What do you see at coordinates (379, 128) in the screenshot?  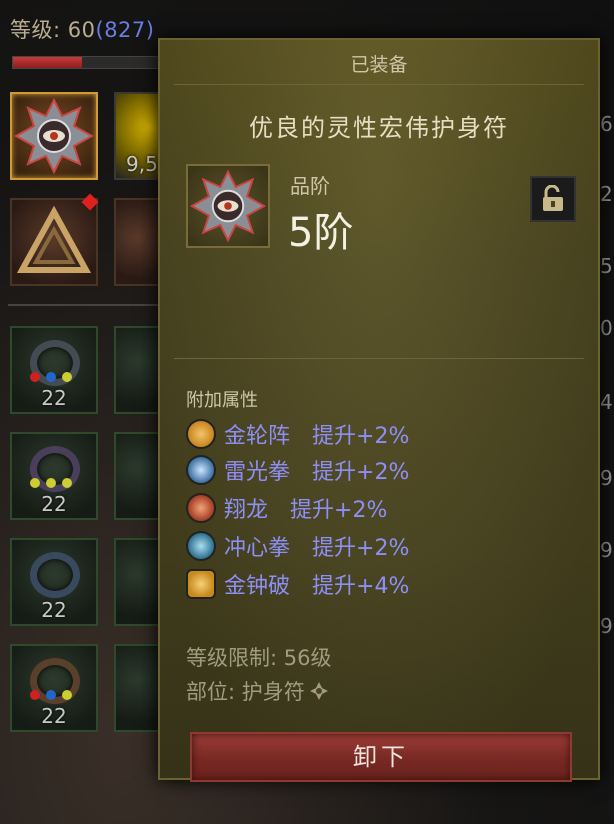 I see `item-name: 优良的灵性宏伟护身符` at bounding box center [379, 128].